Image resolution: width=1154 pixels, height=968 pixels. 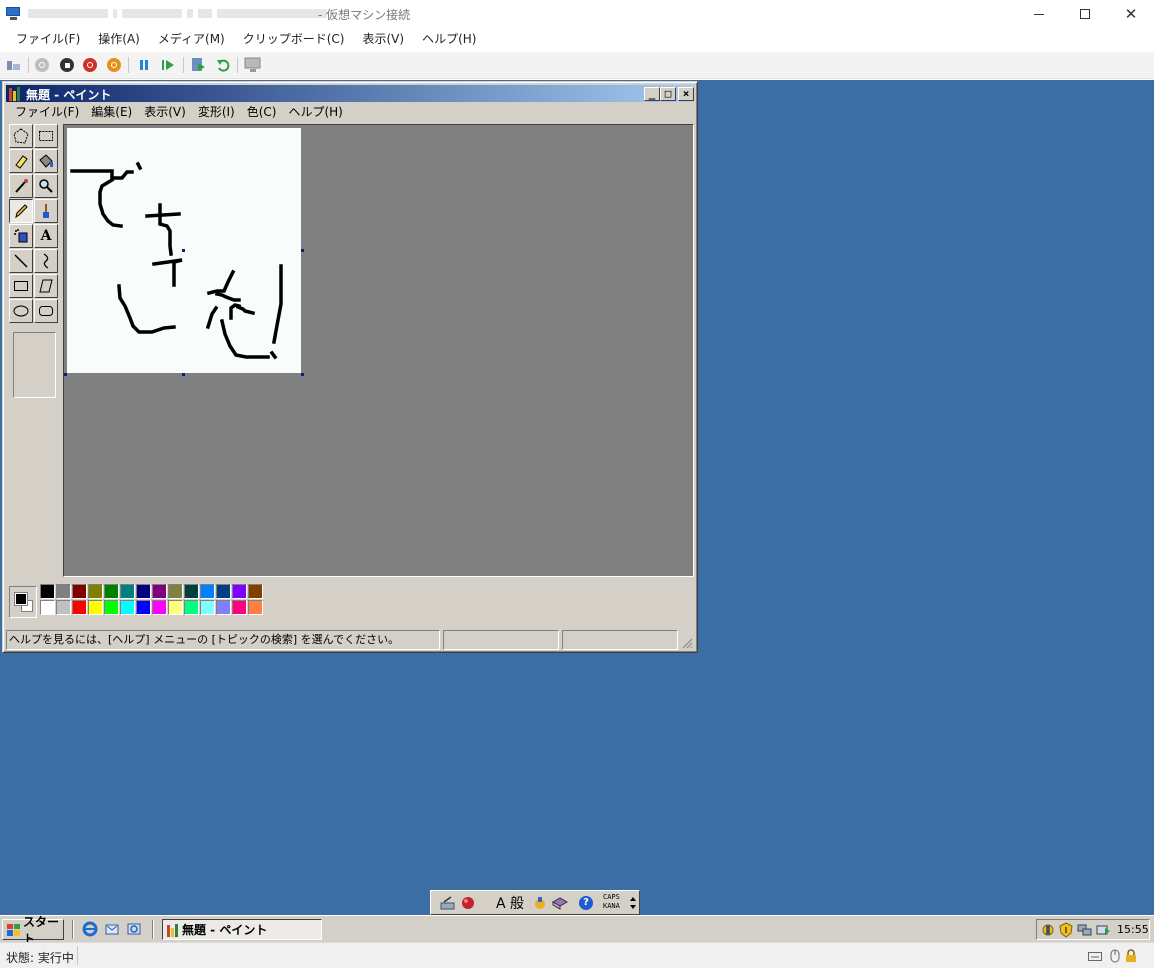 I want to click on menu-help: ヘルプ(H), so click(x=449, y=39).